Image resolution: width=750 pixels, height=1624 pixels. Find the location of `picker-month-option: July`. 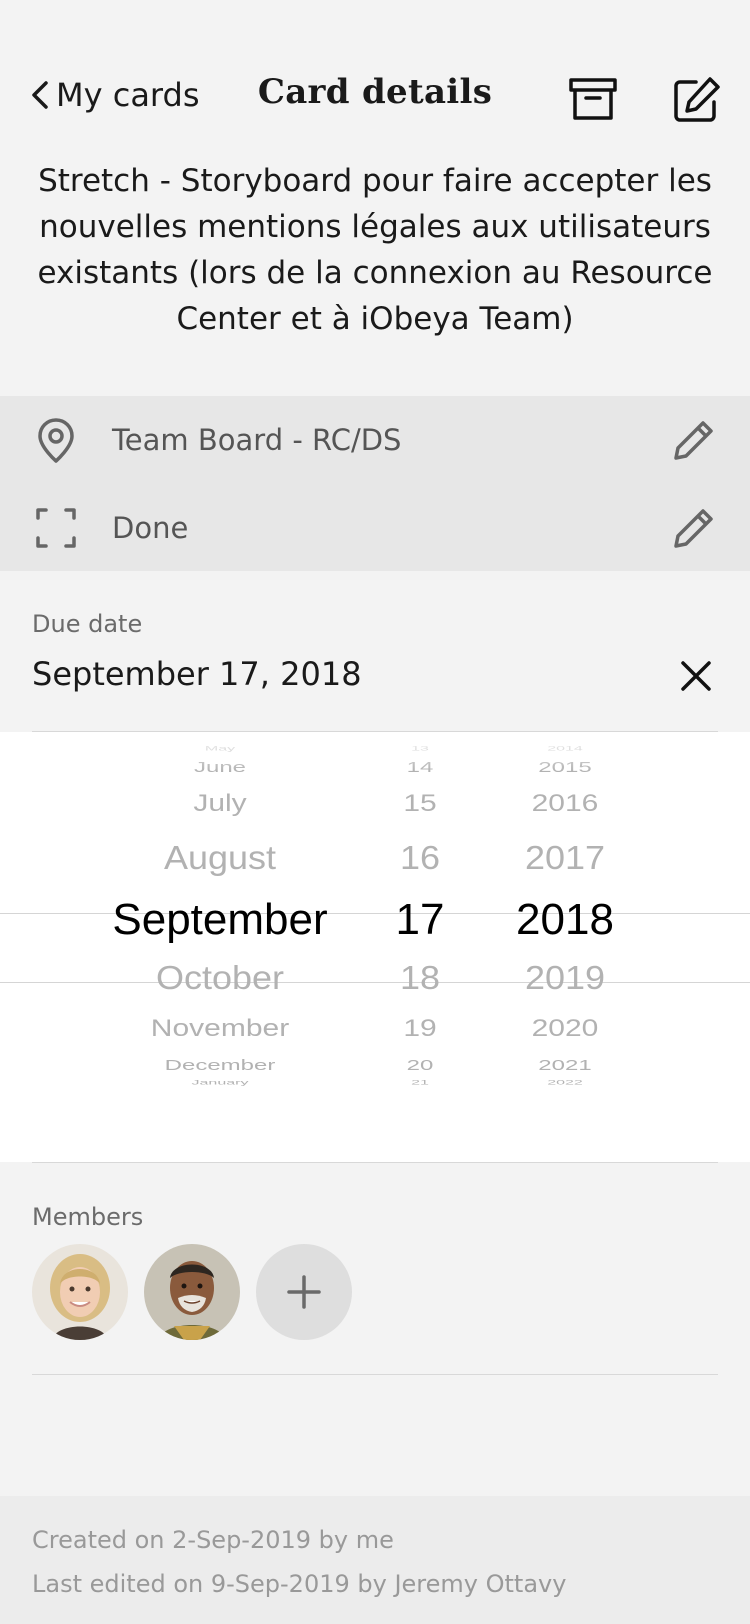

picker-month-option: July is located at coordinates (220, 803).